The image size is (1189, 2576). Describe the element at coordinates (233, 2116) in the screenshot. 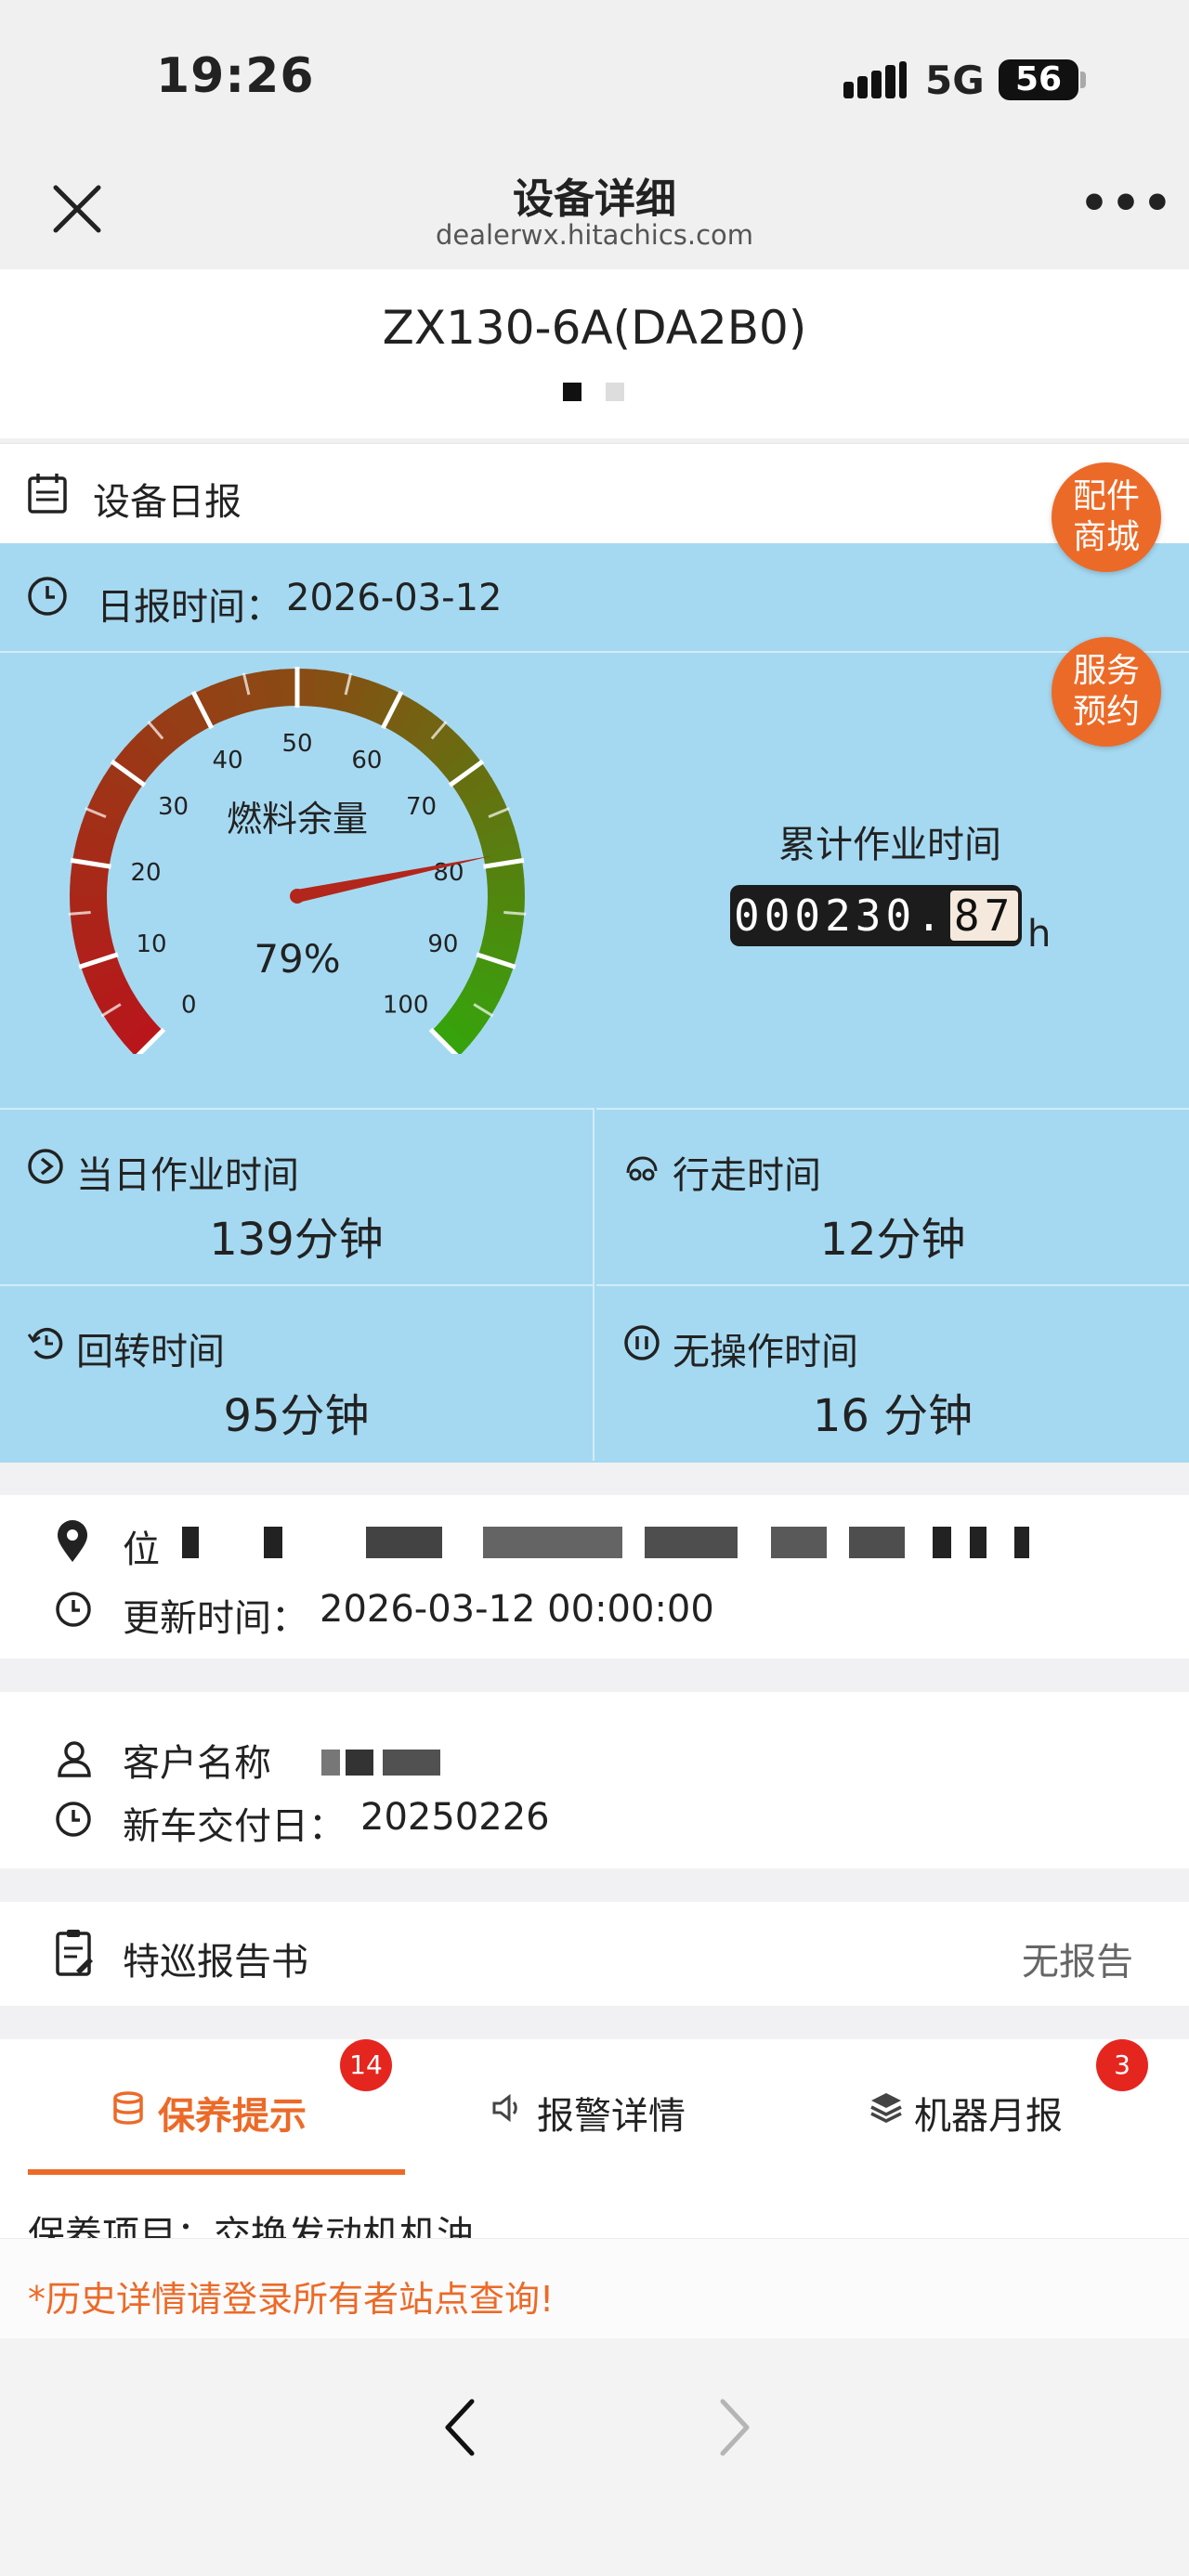

I see `tab-label: 保养提示` at that location.